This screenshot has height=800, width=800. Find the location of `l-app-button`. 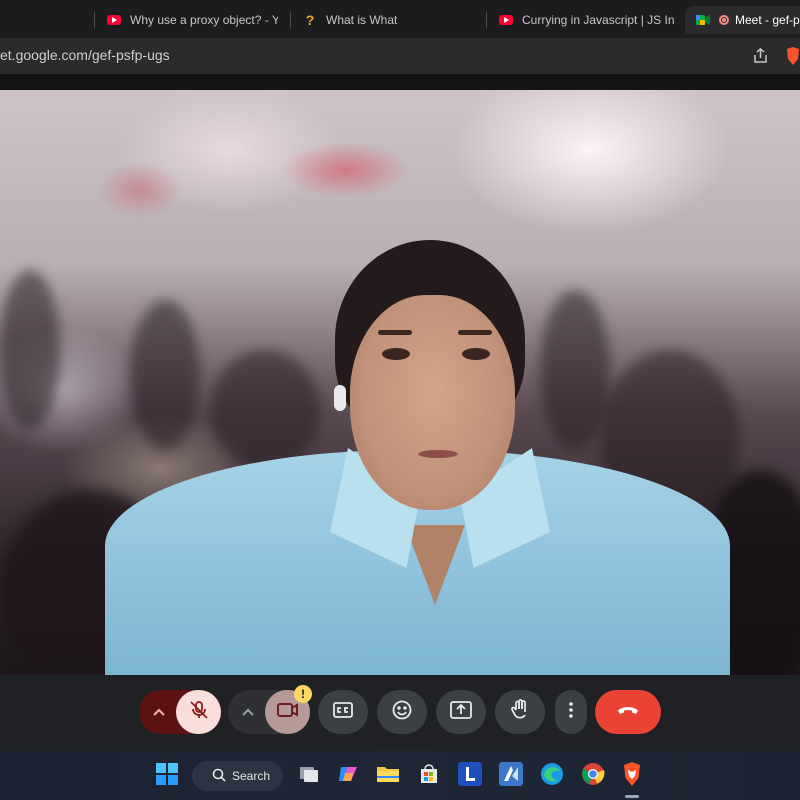

l-app-button is located at coordinates (470, 776).